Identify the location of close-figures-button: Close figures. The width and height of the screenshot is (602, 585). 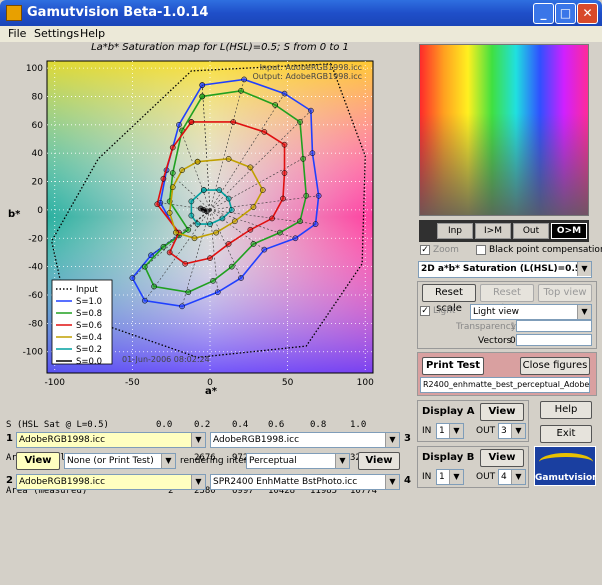
(555, 366).